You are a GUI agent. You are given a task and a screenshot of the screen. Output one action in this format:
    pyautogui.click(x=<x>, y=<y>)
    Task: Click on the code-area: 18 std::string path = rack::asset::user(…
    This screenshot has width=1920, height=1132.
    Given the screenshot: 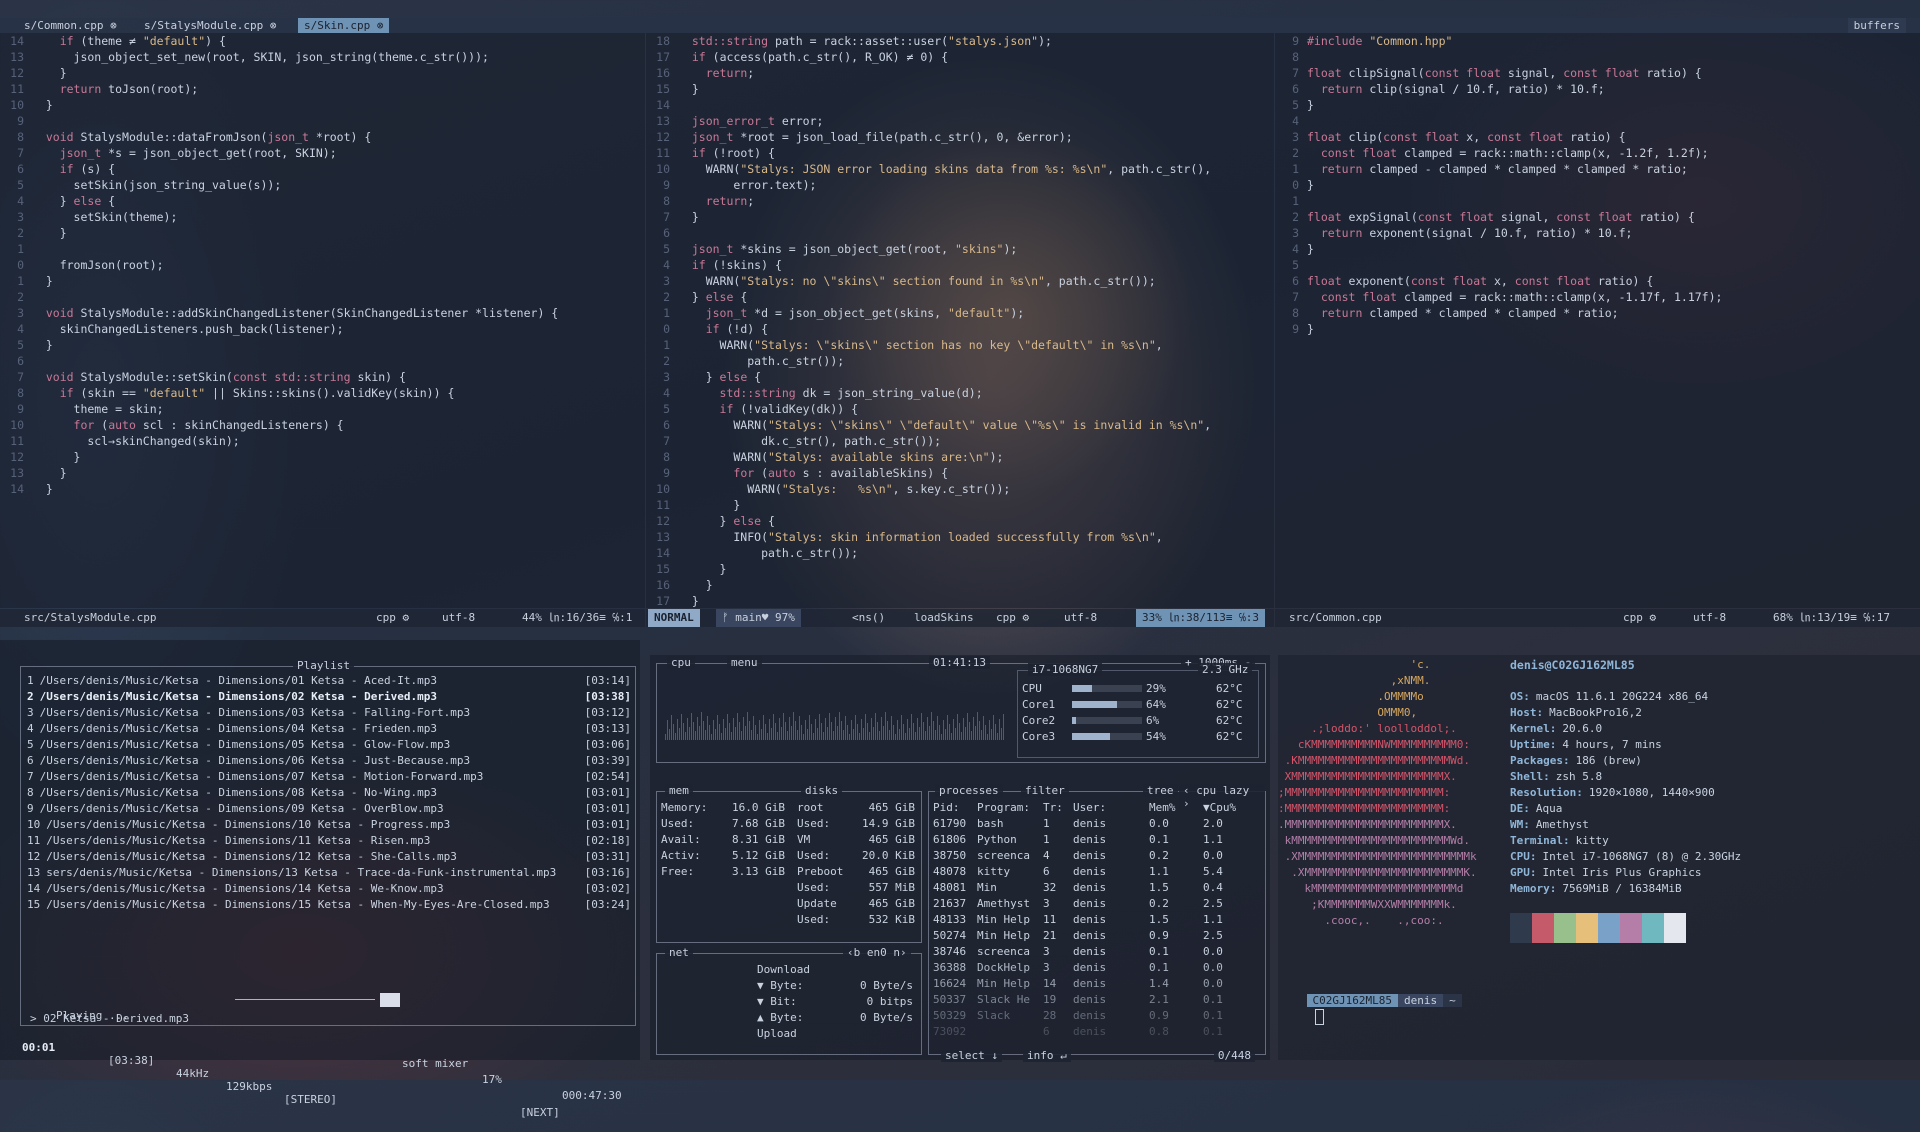 What is the action you would take?
    pyautogui.click(x=931, y=321)
    